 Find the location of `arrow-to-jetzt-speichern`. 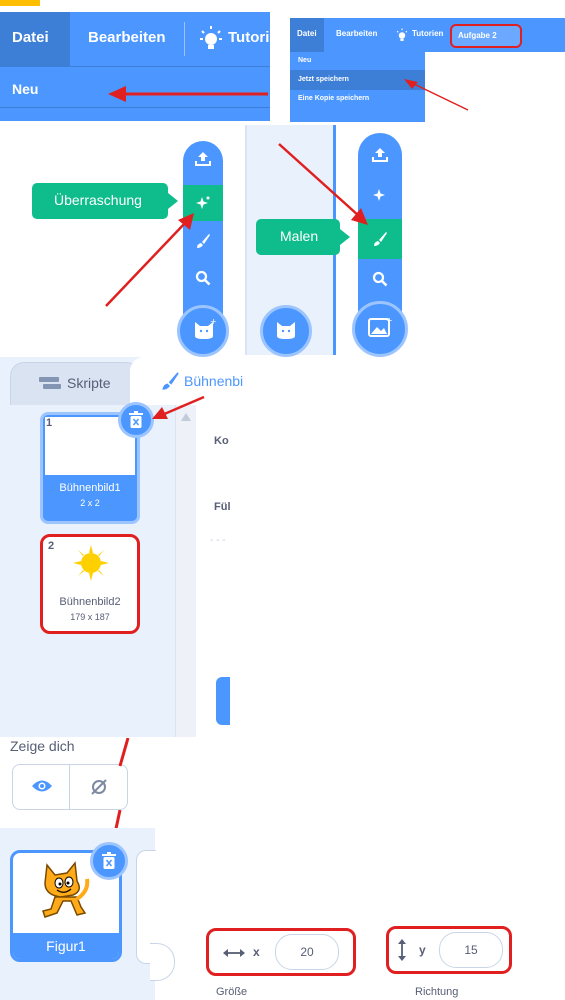

arrow-to-jetzt-speichern is located at coordinates (436, 95).